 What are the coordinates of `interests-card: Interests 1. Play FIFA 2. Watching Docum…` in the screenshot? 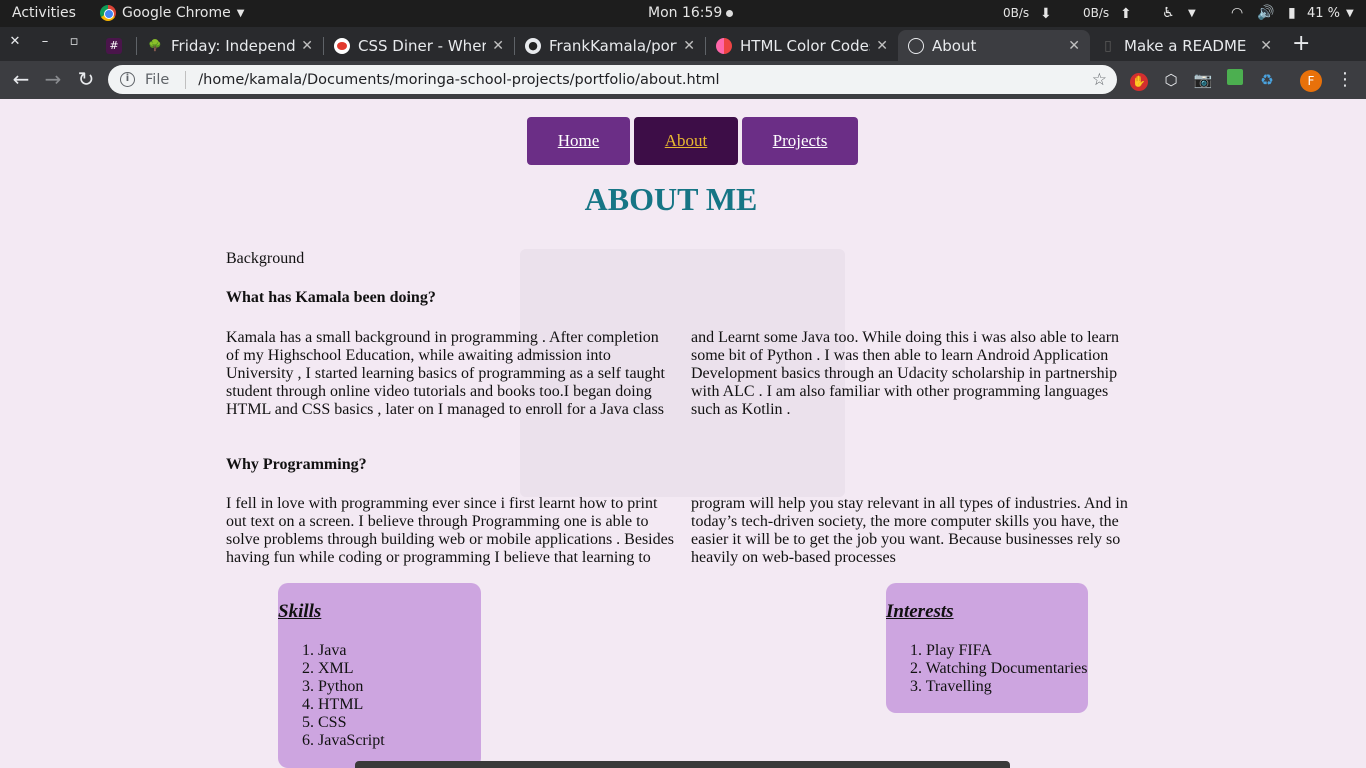 It's located at (987, 648).